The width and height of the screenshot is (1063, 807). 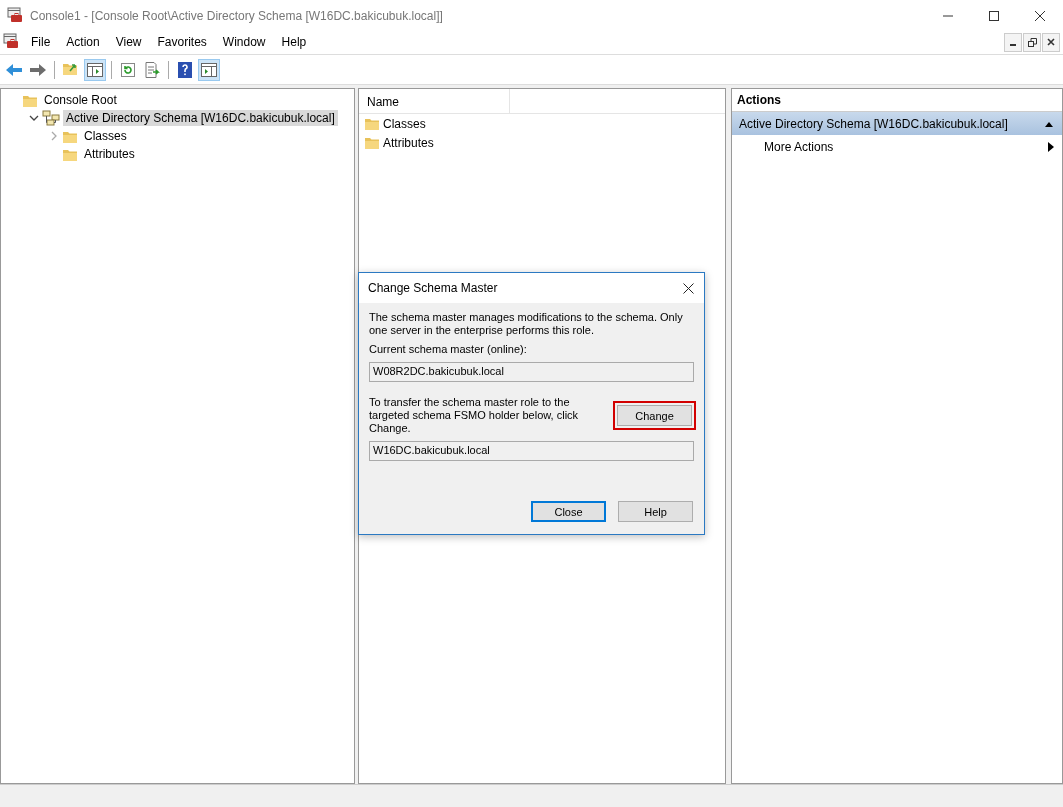 I want to click on menu-item: View, so click(x=128, y=42).